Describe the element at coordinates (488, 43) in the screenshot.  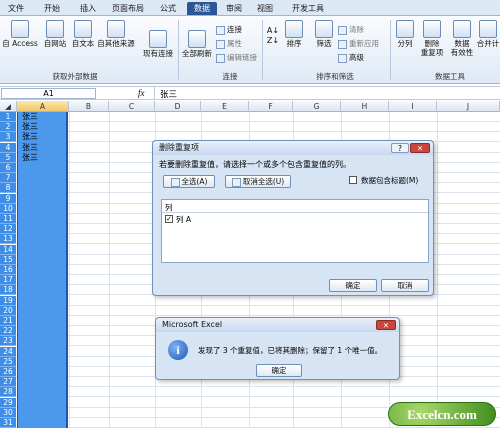
I see `consolidate-label: 合并计` at that location.